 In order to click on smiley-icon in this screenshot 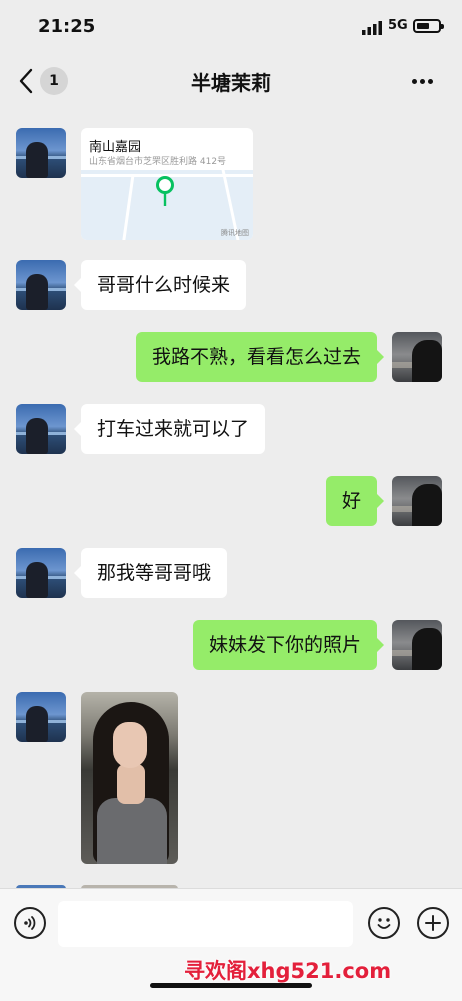, I will do `click(384, 923)`.